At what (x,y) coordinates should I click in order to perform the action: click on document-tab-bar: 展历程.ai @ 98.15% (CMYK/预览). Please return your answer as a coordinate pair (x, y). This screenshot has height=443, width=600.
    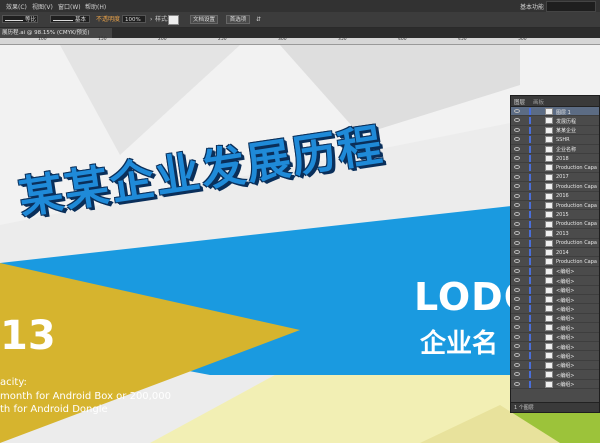
    Looking at the image, I should click on (300, 33).